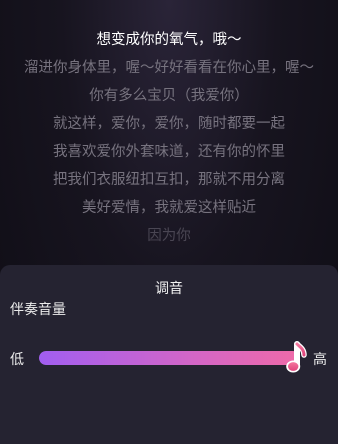  What do you see at coordinates (169, 68) in the screenshot?
I see `lyric-line: 溜进你身体里，喔～好好看看在你心里，喔～` at bounding box center [169, 68].